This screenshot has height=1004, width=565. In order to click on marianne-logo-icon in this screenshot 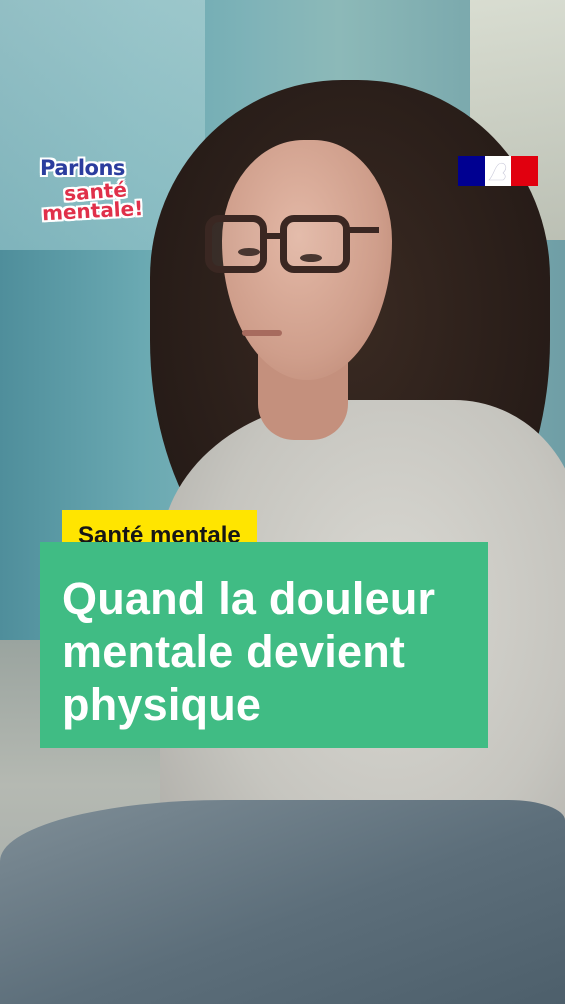, I will do `click(498, 171)`.